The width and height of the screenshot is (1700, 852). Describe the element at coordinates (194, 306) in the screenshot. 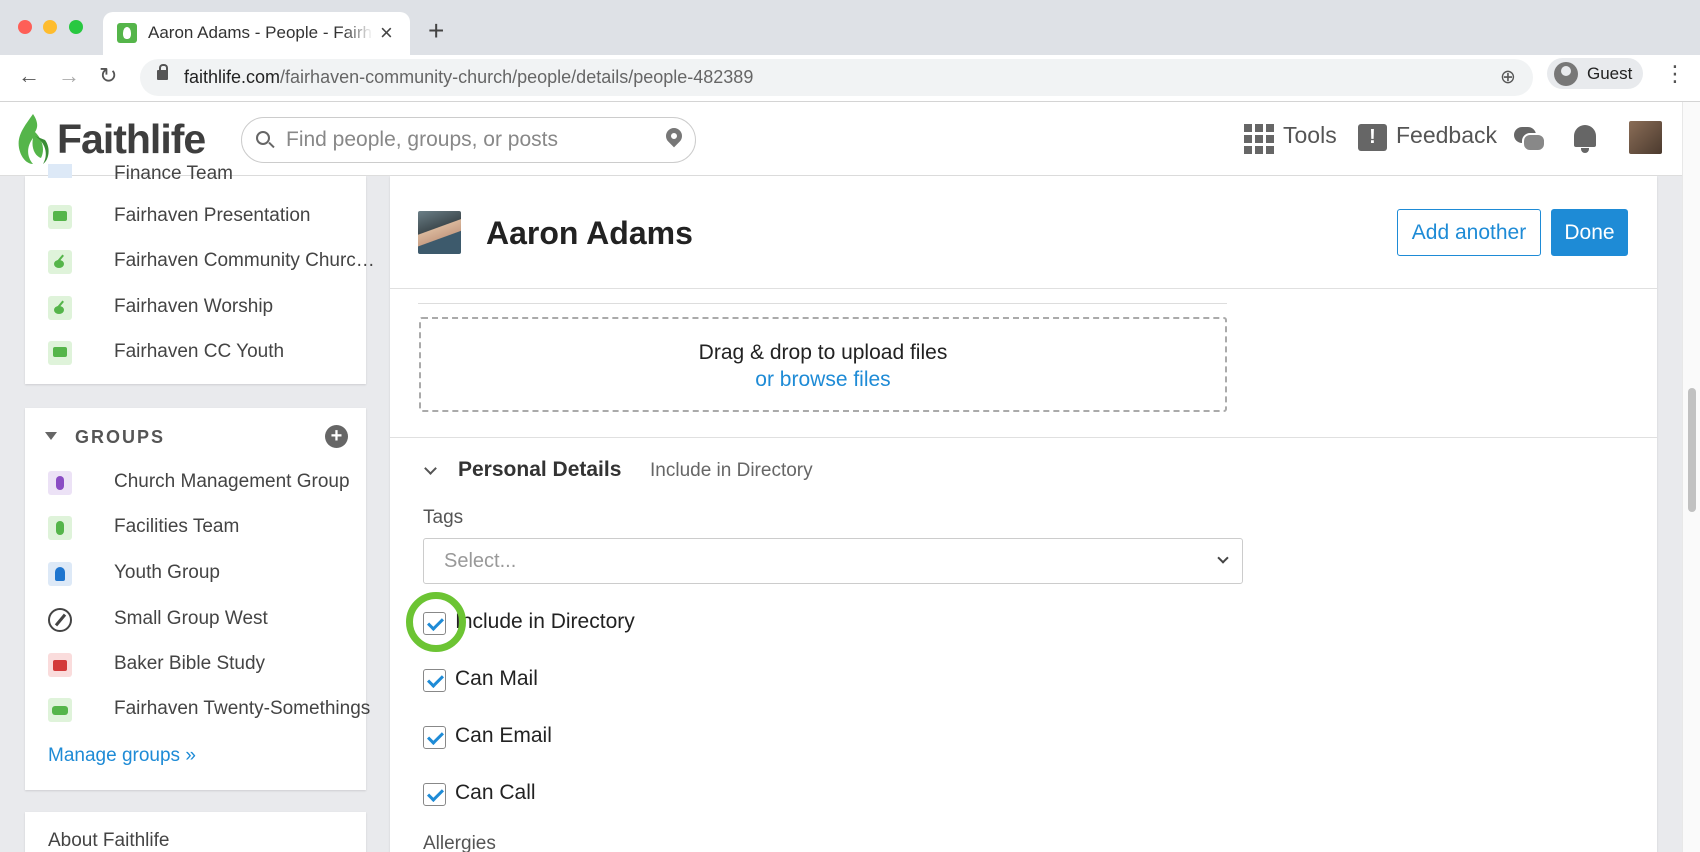

I see `sidebar-item-label: Fairhaven Worship` at that location.